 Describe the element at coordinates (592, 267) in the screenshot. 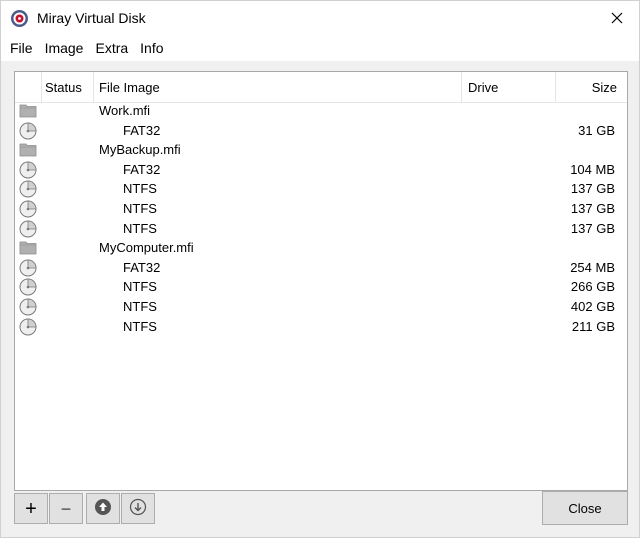

I see `partition-size: 254 MB` at that location.